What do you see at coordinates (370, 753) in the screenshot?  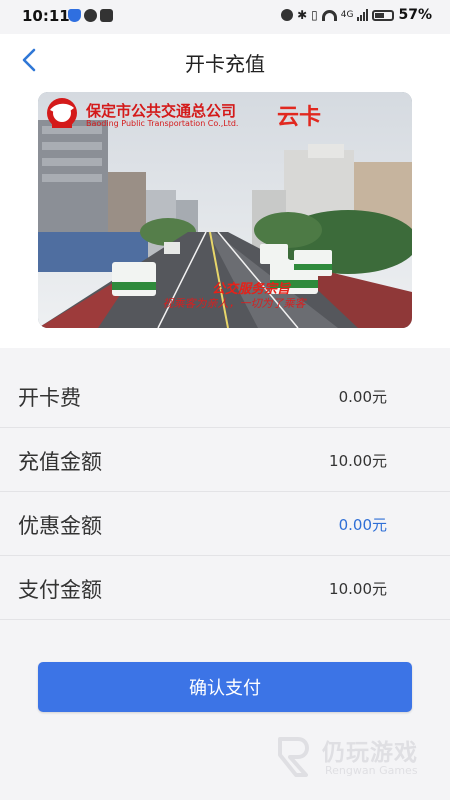 I see `watermark-text: 仍玩游戏` at bounding box center [370, 753].